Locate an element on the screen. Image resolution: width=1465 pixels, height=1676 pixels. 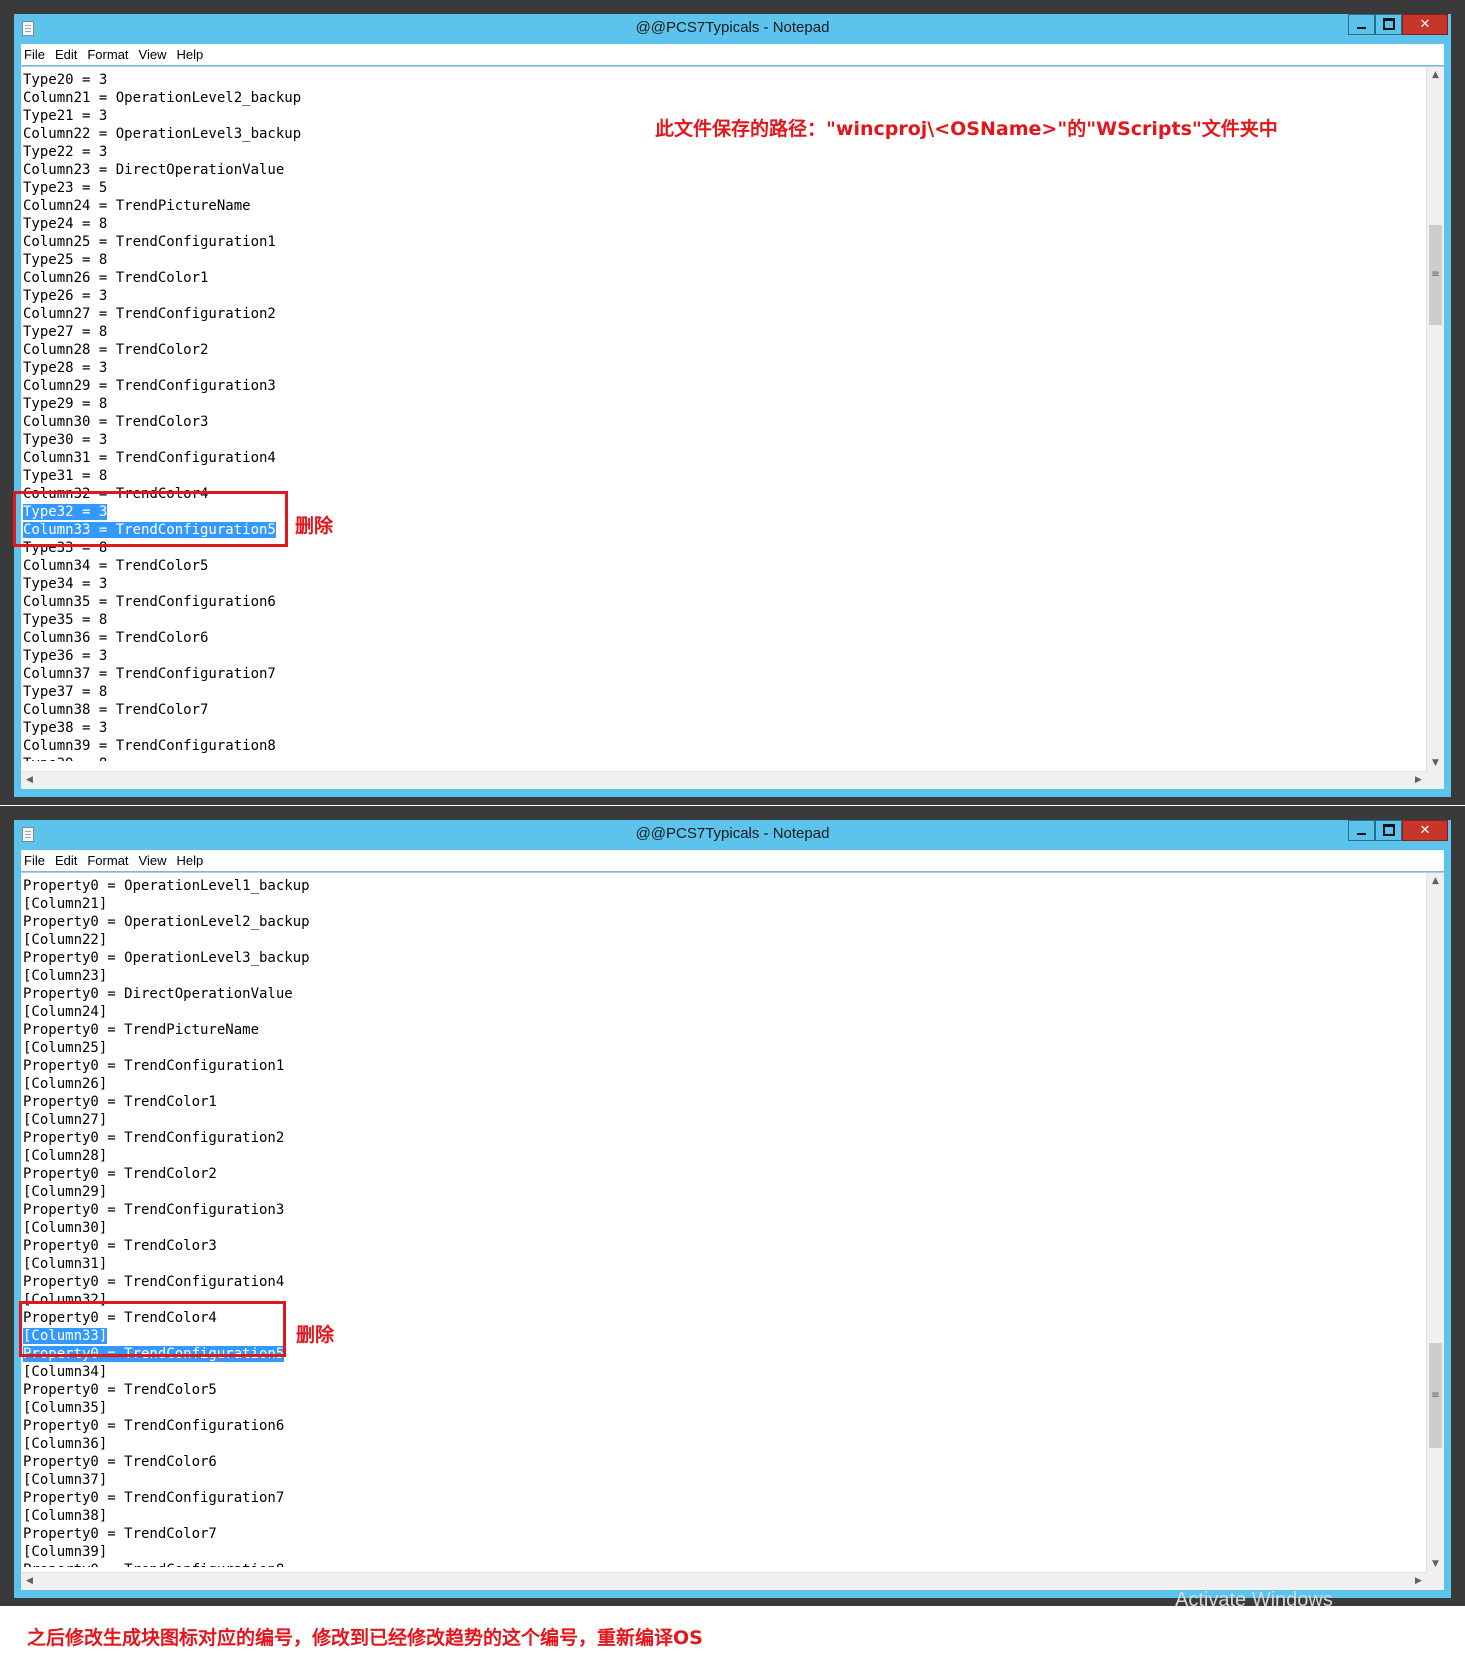
text-line: [Column21] is located at coordinates (683, 904).